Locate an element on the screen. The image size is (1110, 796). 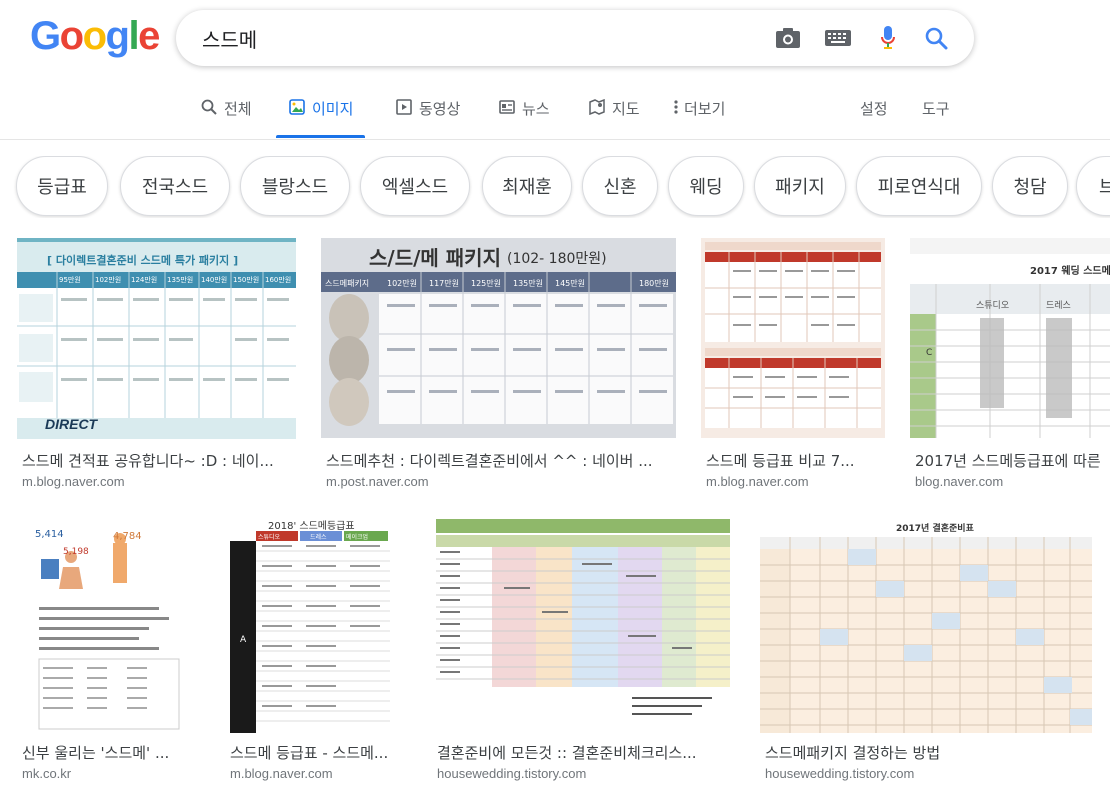
logo-letter: o is located at coordinates (94, 36).